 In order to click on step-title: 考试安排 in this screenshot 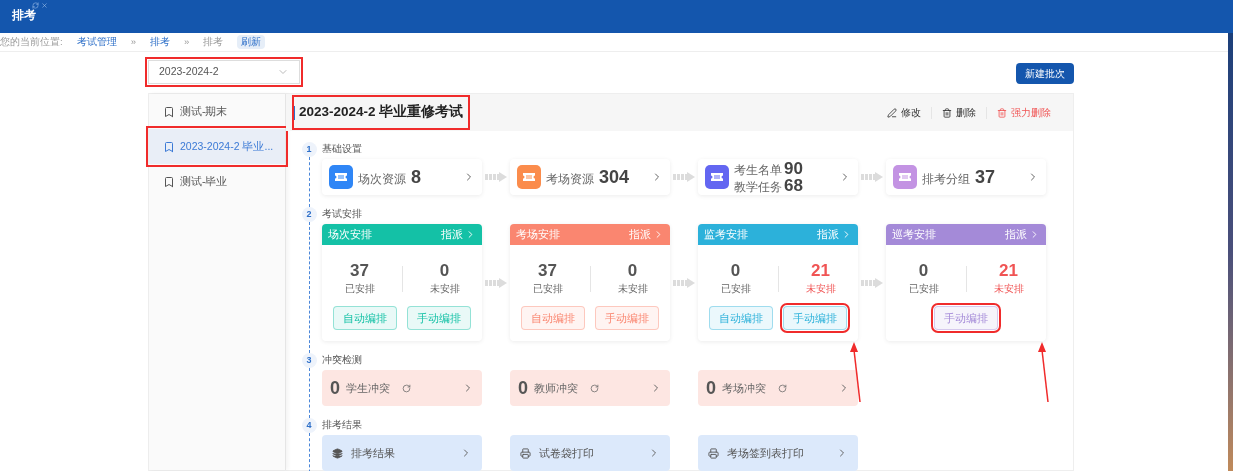, I will do `click(342, 213)`.